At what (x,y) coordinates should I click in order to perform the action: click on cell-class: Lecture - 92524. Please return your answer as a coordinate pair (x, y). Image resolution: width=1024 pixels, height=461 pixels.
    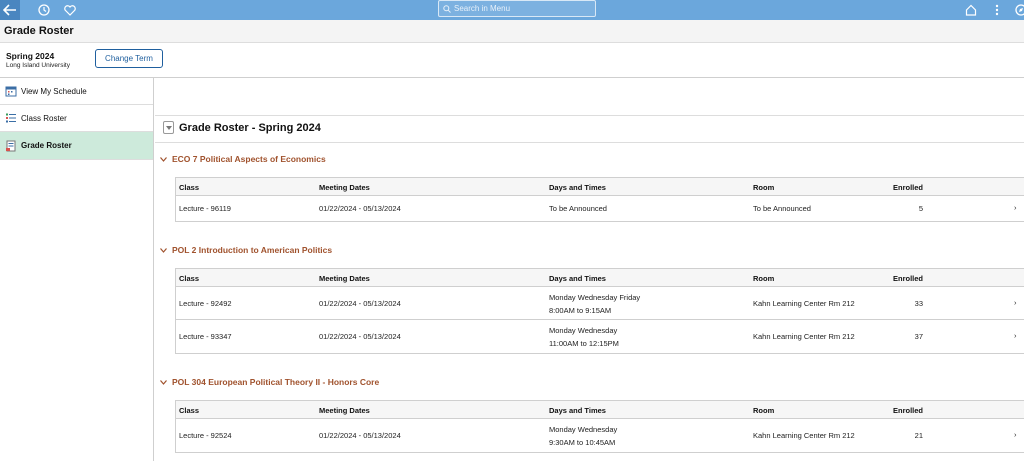
    Looking at the image, I should click on (205, 435).